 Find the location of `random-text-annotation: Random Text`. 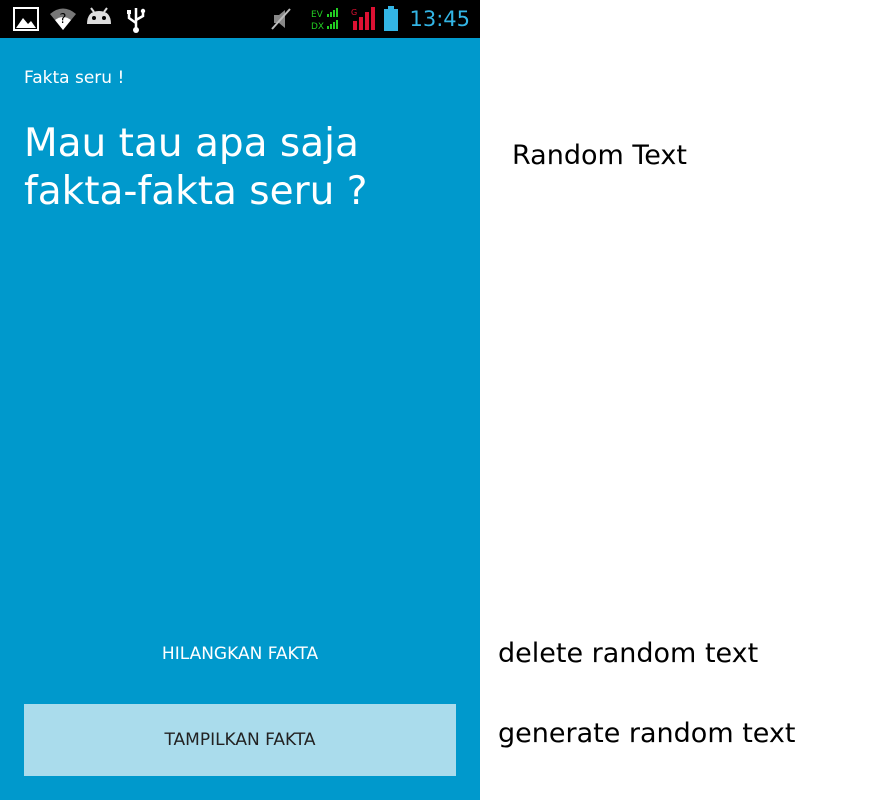

random-text-annotation: Random Text is located at coordinates (599, 155).